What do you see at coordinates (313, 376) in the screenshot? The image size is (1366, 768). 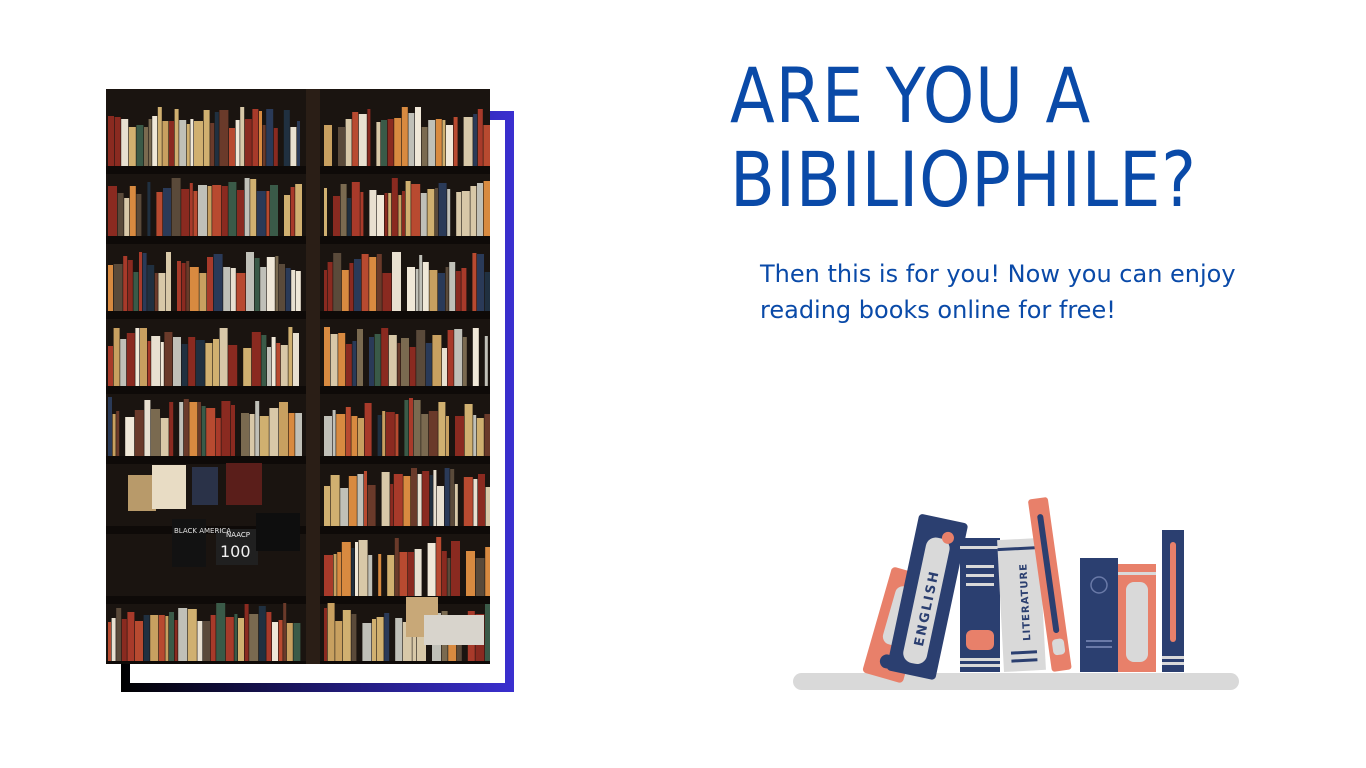 I see `corner-post` at bounding box center [313, 376].